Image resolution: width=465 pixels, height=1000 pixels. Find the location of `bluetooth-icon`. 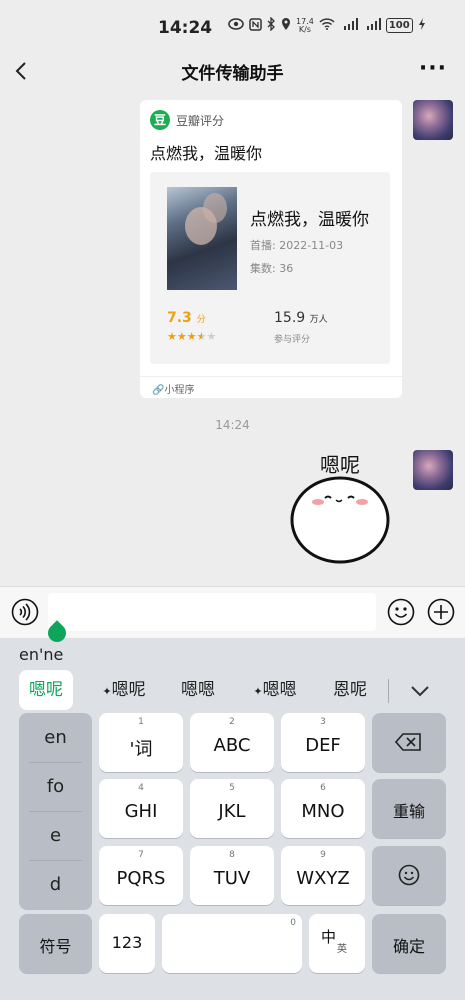

bluetooth-icon is located at coordinates (271, 25).